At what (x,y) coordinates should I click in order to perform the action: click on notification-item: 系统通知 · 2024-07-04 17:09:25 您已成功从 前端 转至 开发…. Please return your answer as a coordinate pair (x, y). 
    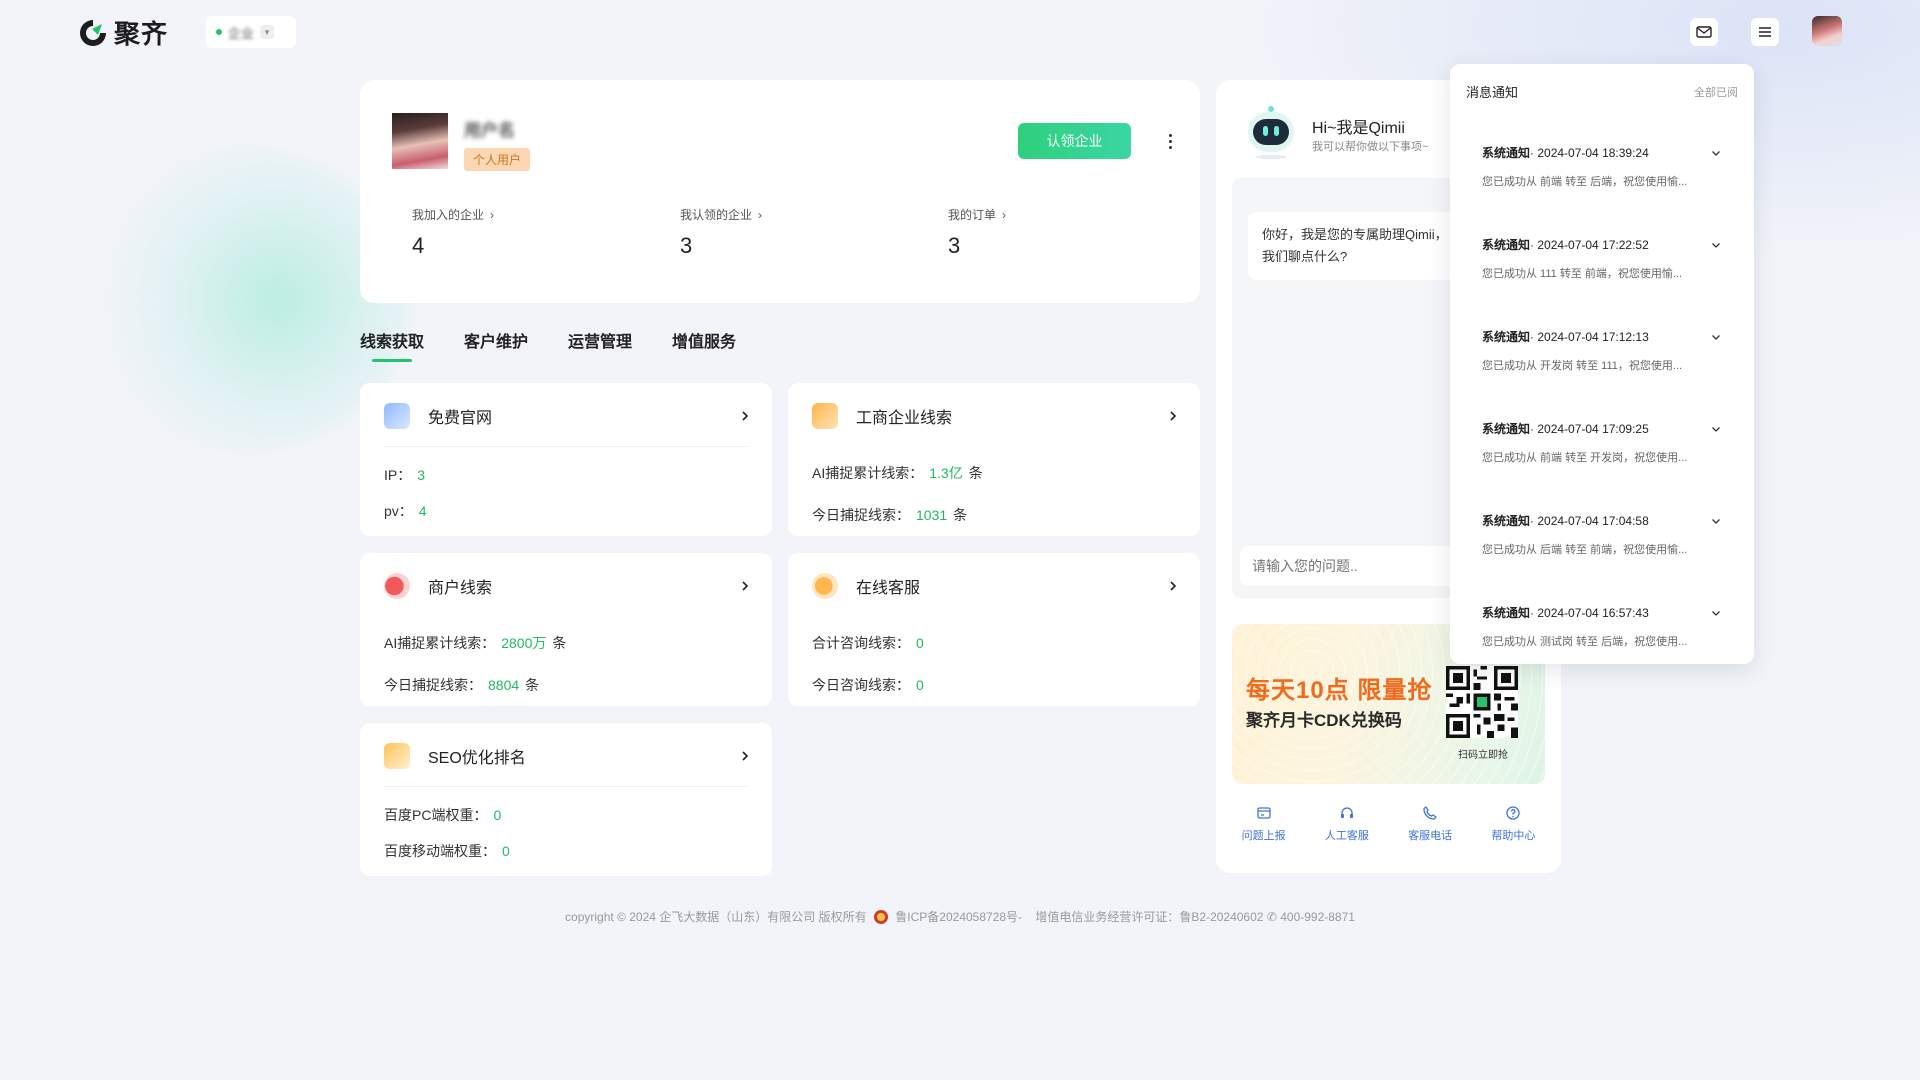
    Looking at the image, I should click on (1602, 442).